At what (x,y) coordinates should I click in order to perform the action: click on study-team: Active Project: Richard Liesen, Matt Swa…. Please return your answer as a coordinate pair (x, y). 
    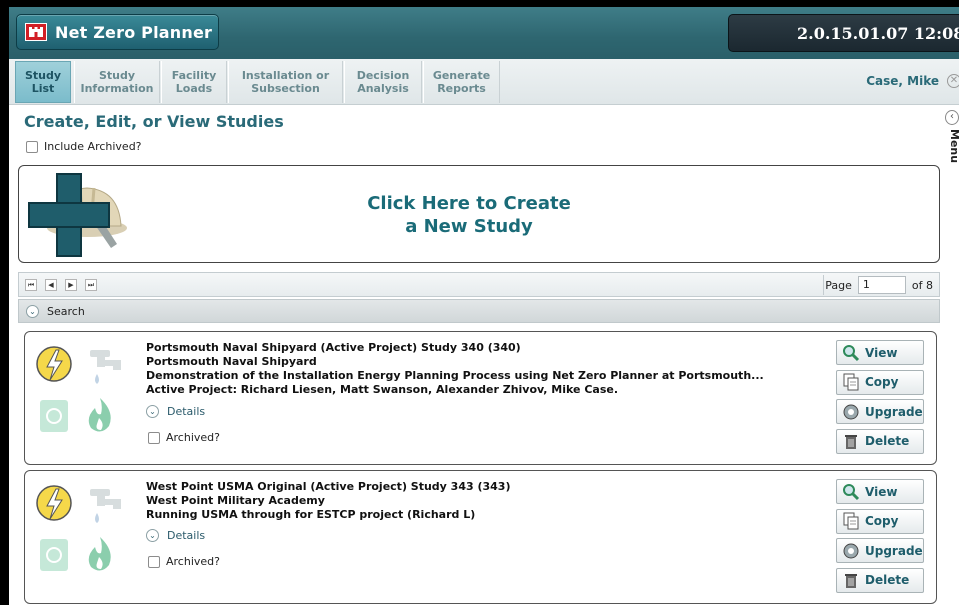
    Looking at the image, I should click on (382, 389).